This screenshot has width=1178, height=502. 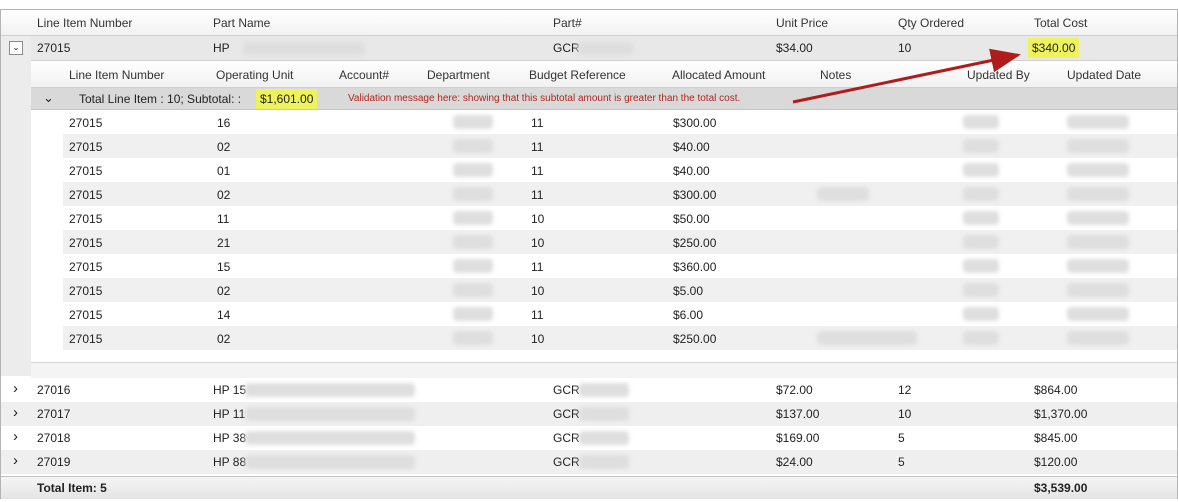 What do you see at coordinates (620, 170) in the screenshot?
I see `detail-row: 27015 01 11 $40.00` at bounding box center [620, 170].